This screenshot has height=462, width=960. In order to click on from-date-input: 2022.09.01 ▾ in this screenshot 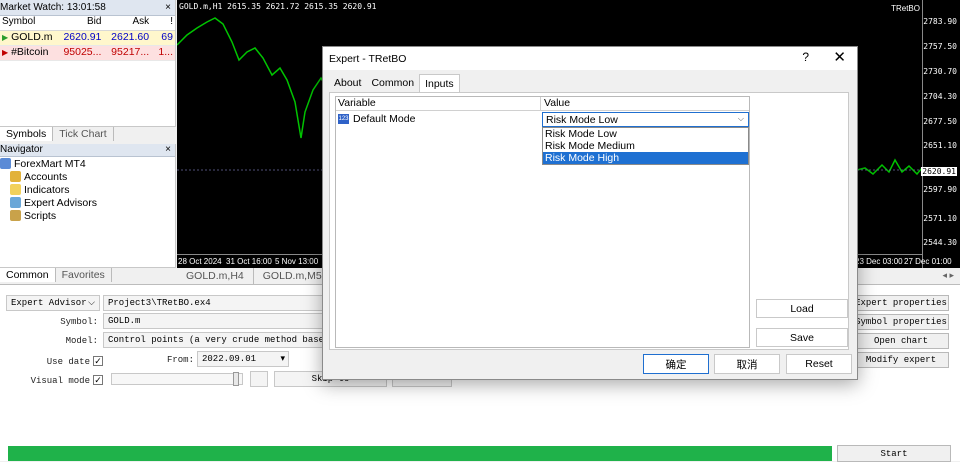, I will do `click(243, 359)`.